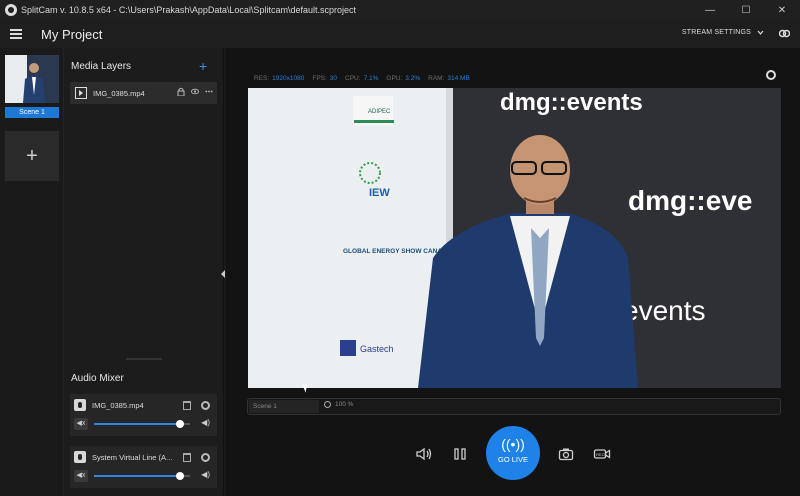 This screenshot has width=800, height=496. I want to click on scenes-panel: Scene 1 +, so click(32, 272).